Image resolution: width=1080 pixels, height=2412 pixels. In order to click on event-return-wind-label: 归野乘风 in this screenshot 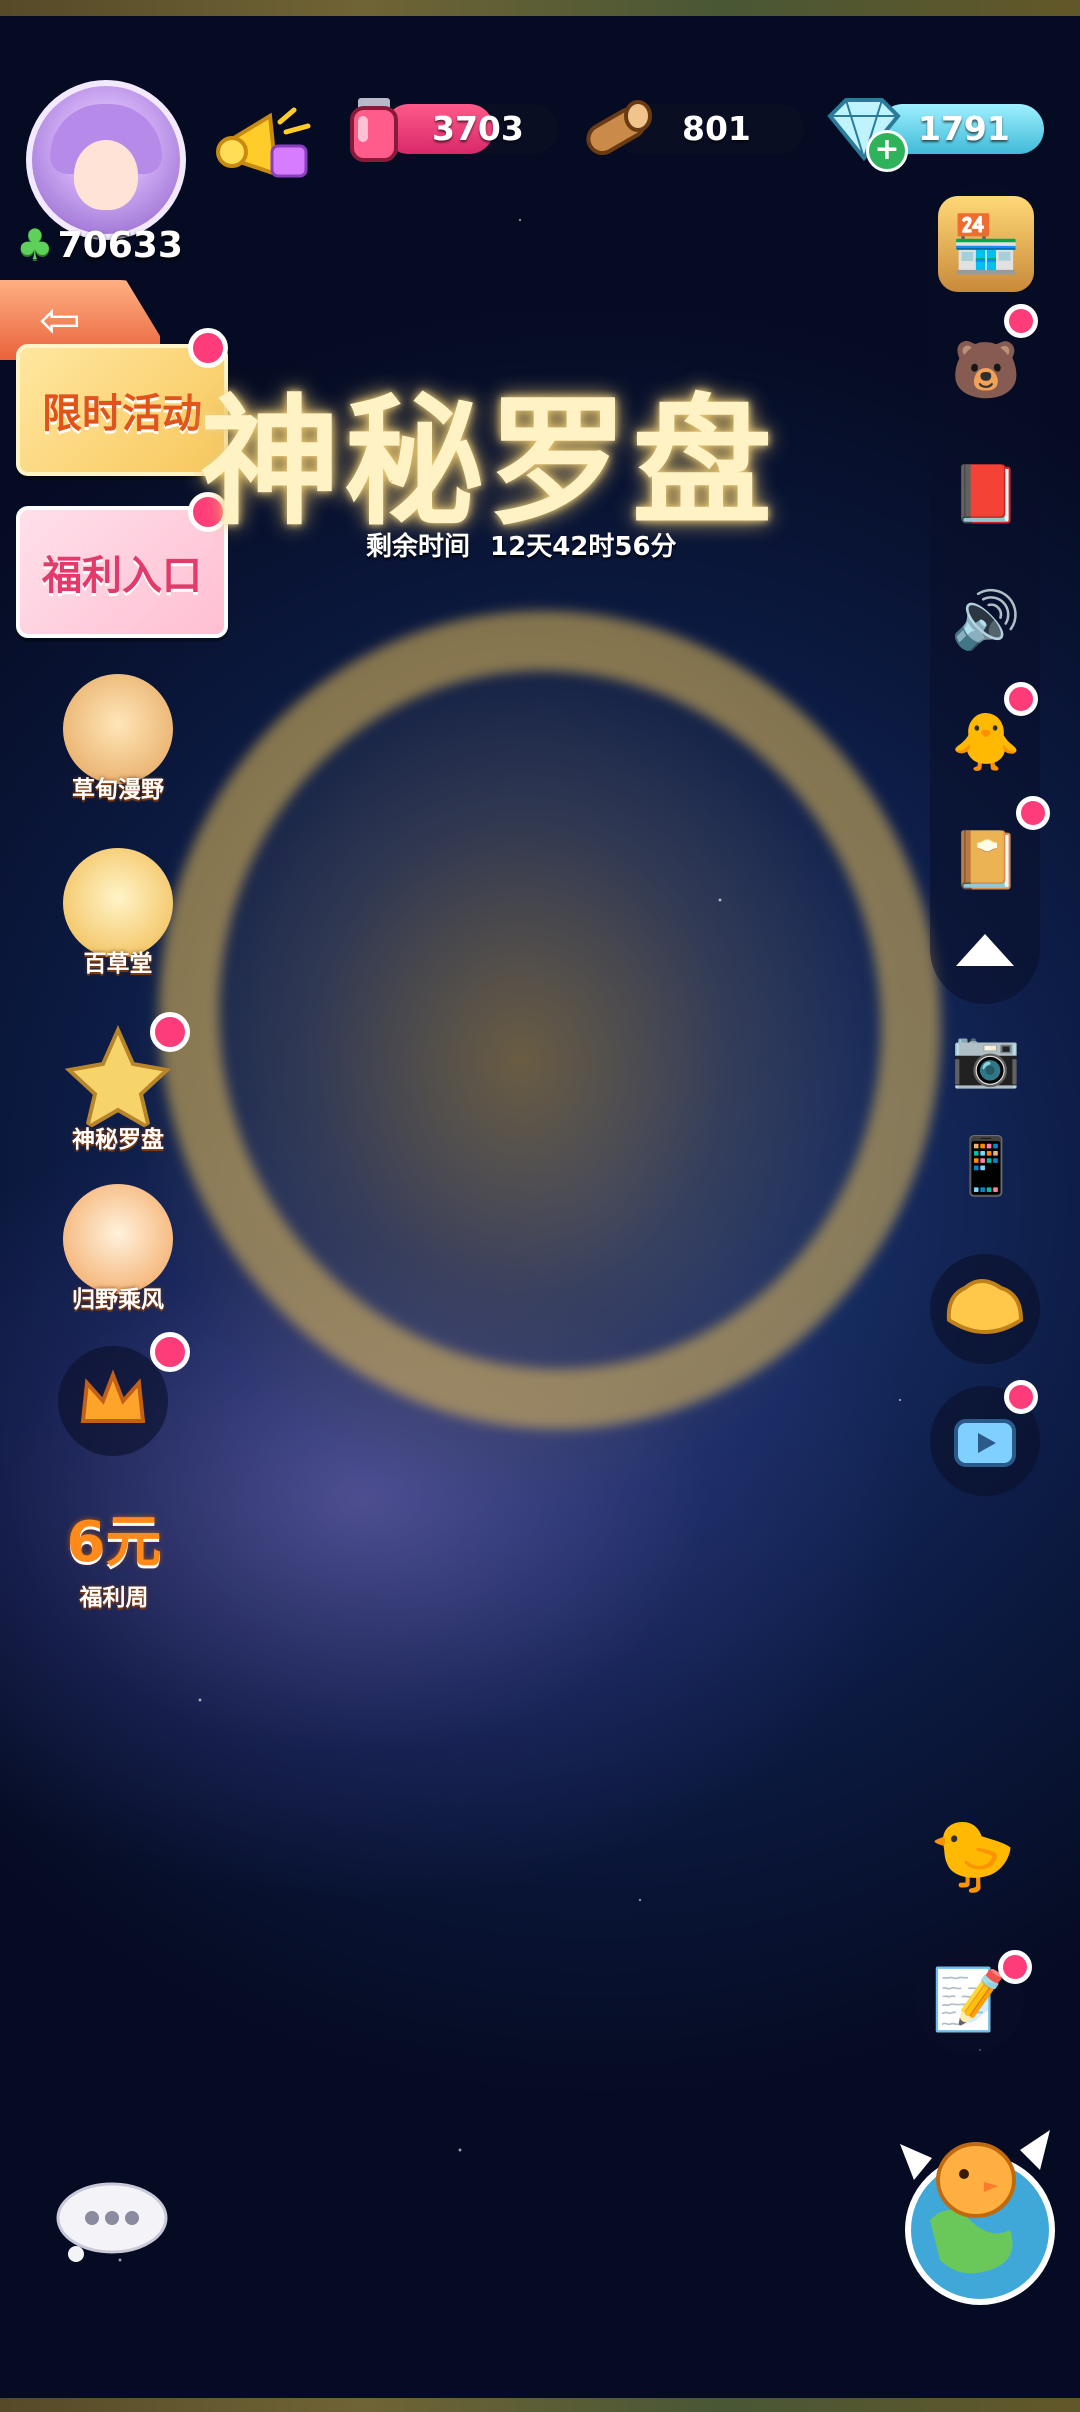, I will do `click(118, 1300)`.